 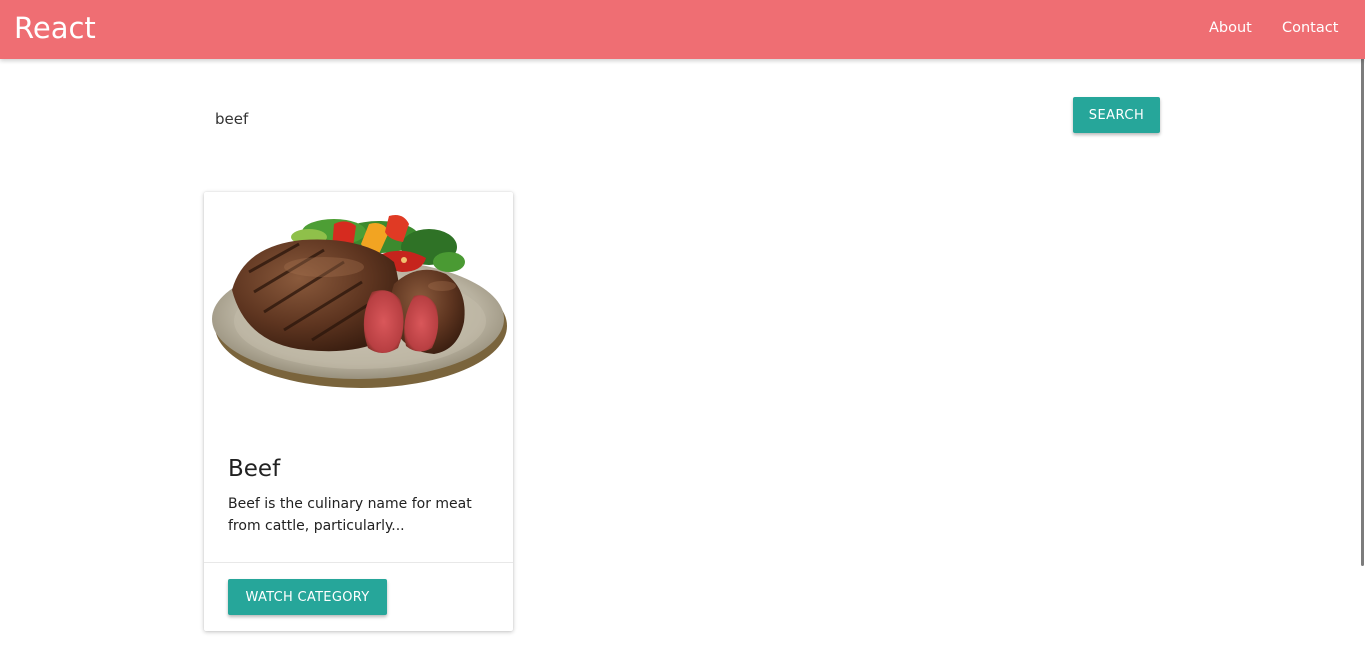 I want to click on nav-link-about: About, so click(x=1230, y=28).